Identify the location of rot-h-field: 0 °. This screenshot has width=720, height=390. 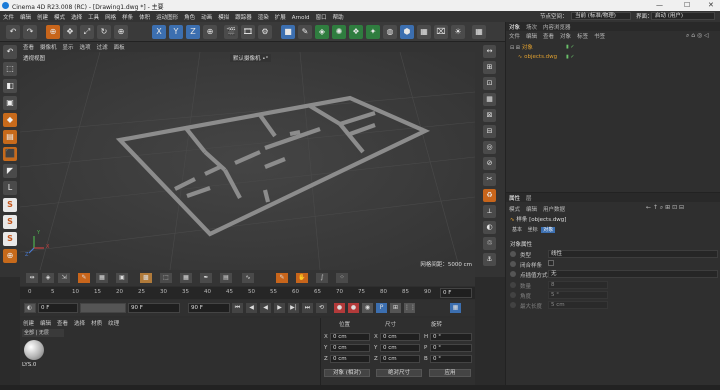
(451, 337).